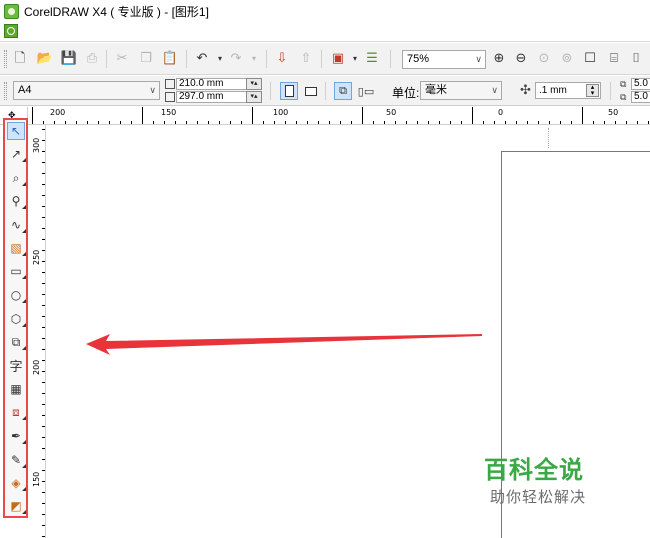 The width and height of the screenshot is (650, 538). Describe the element at coordinates (236, 59) in the screenshot. I see `redo-icon: ↷` at that location.